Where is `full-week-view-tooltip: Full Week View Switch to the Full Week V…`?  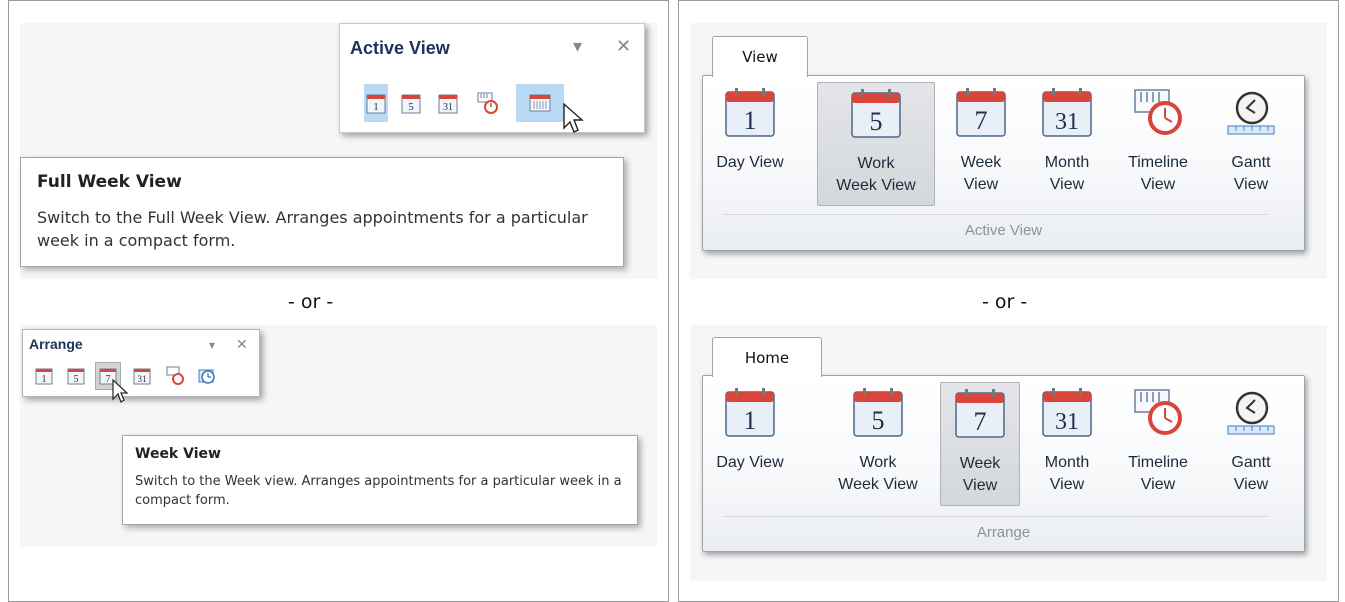
full-week-view-tooltip: Full Week View Switch to the Full Week V… is located at coordinates (322, 212).